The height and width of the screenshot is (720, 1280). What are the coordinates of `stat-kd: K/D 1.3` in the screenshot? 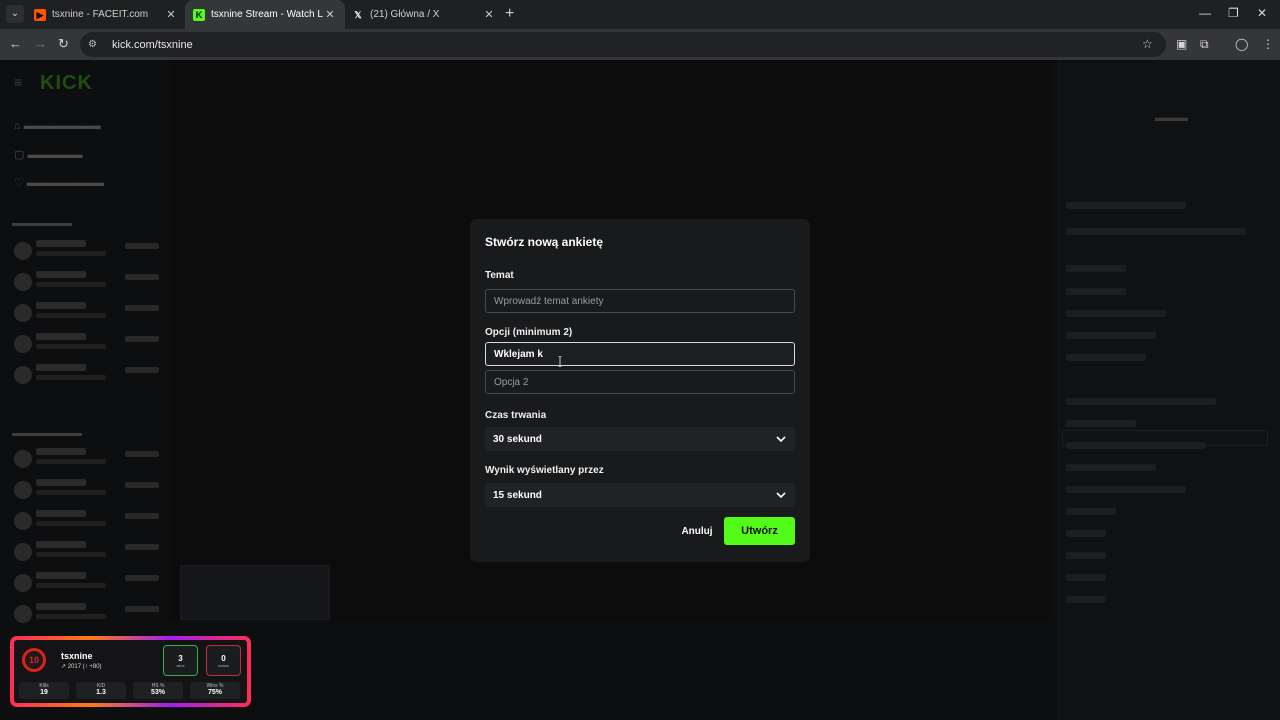 It's located at (101, 690).